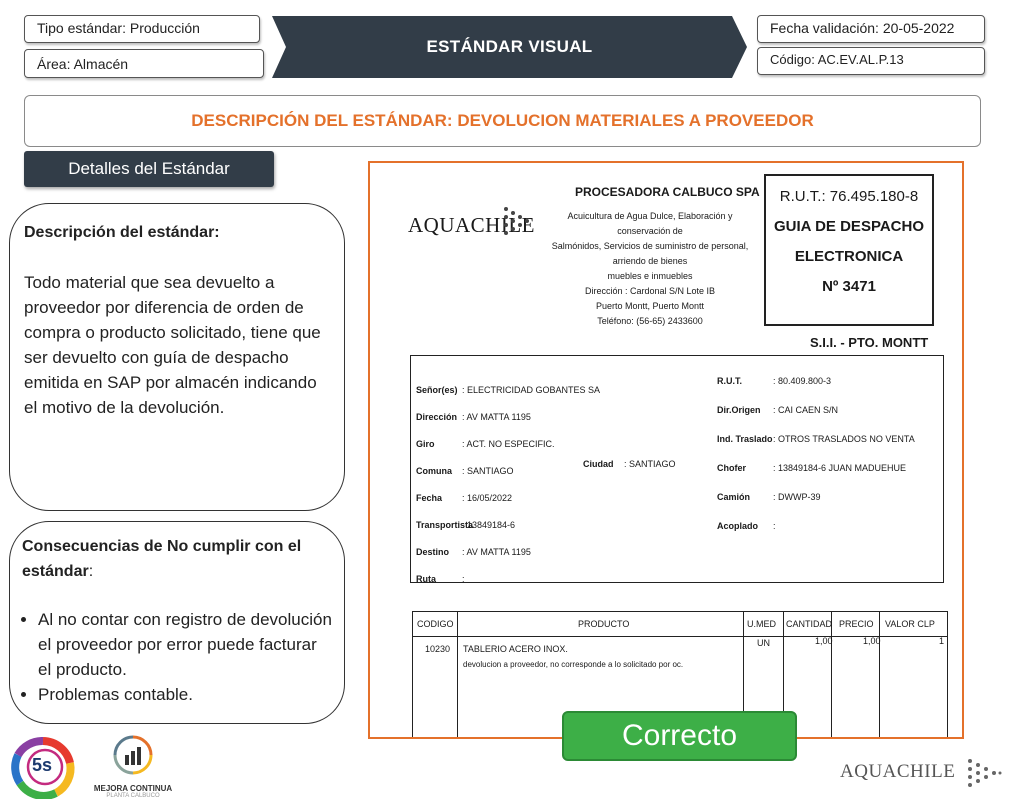 This screenshot has height=804, width=1010. I want to click on doc-field-label: Chofer, so click(731, 468).